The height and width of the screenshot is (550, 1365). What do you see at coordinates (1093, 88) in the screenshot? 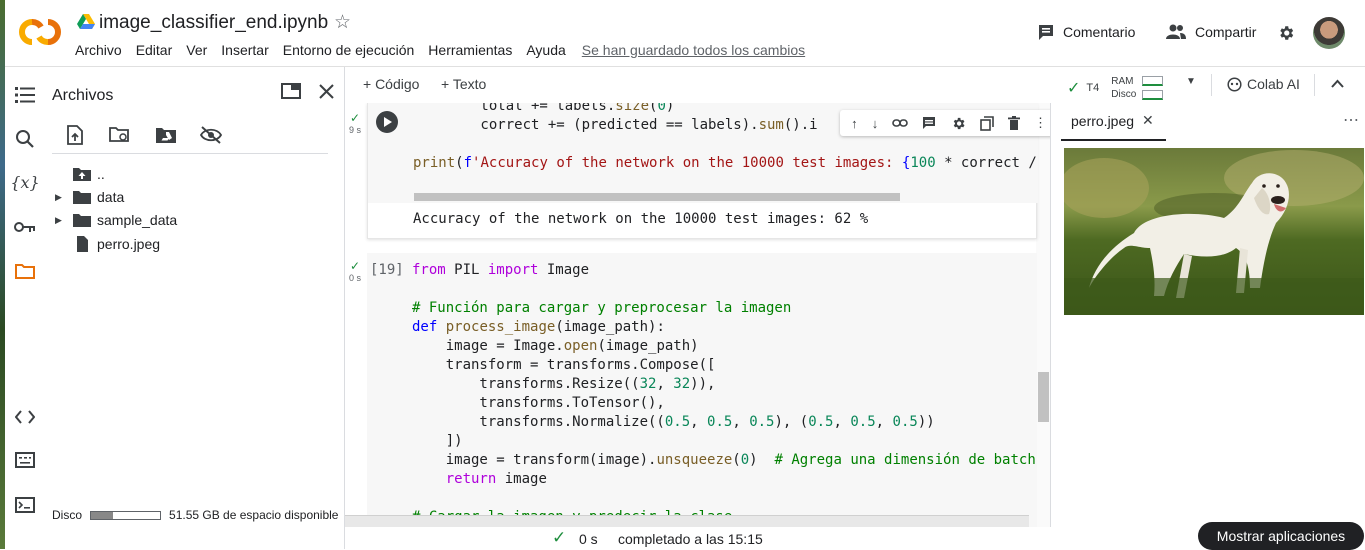
I see `gpu-label: T4` at bounding box center [1093, 88].